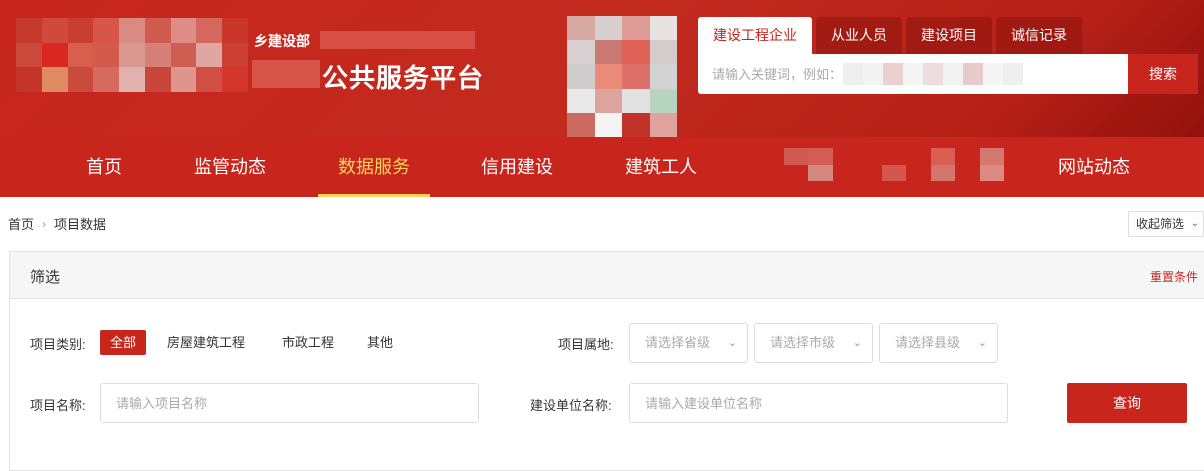 Image resolution: width=1204 pixels, height=471 pixels. I want to click on blurred-search-example, so click(933, 74).